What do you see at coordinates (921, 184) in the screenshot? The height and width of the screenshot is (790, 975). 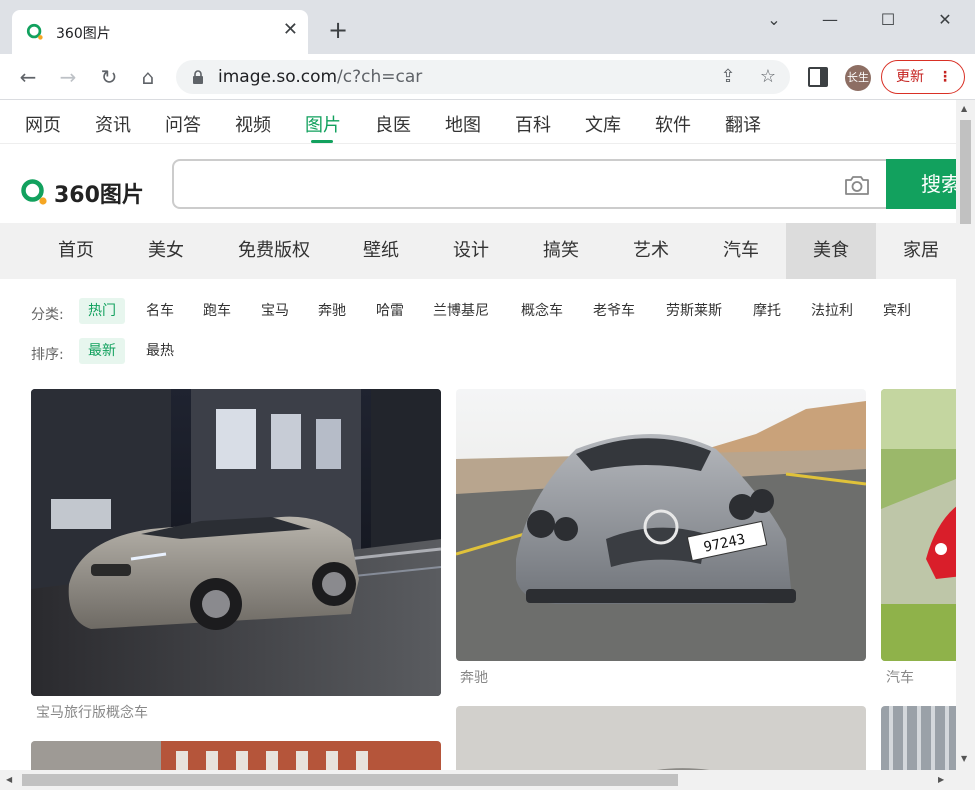 I see `search-button: 搜索` at bounding box center [921, 184].